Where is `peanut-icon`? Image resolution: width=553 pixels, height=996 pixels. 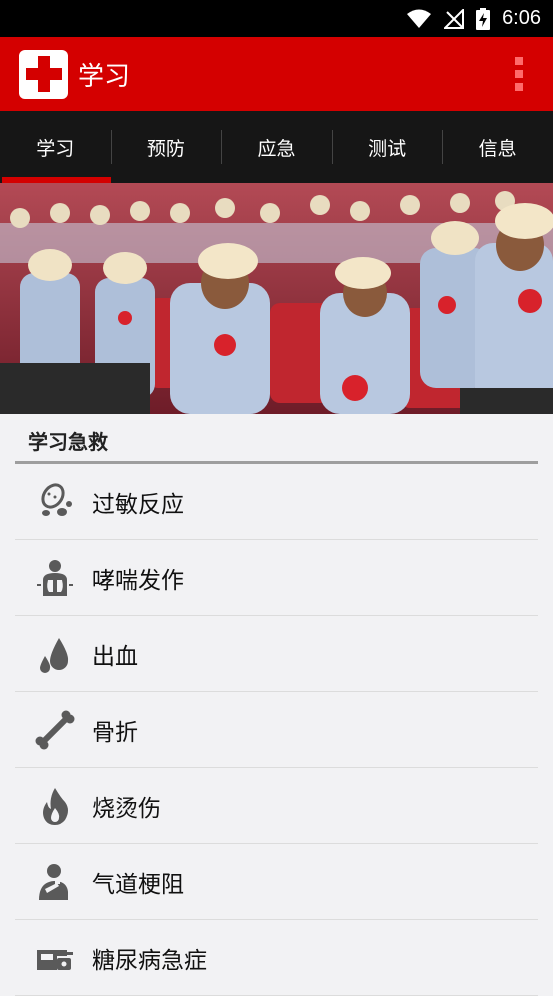 peanut-icon is located at coordinates (55, 502).